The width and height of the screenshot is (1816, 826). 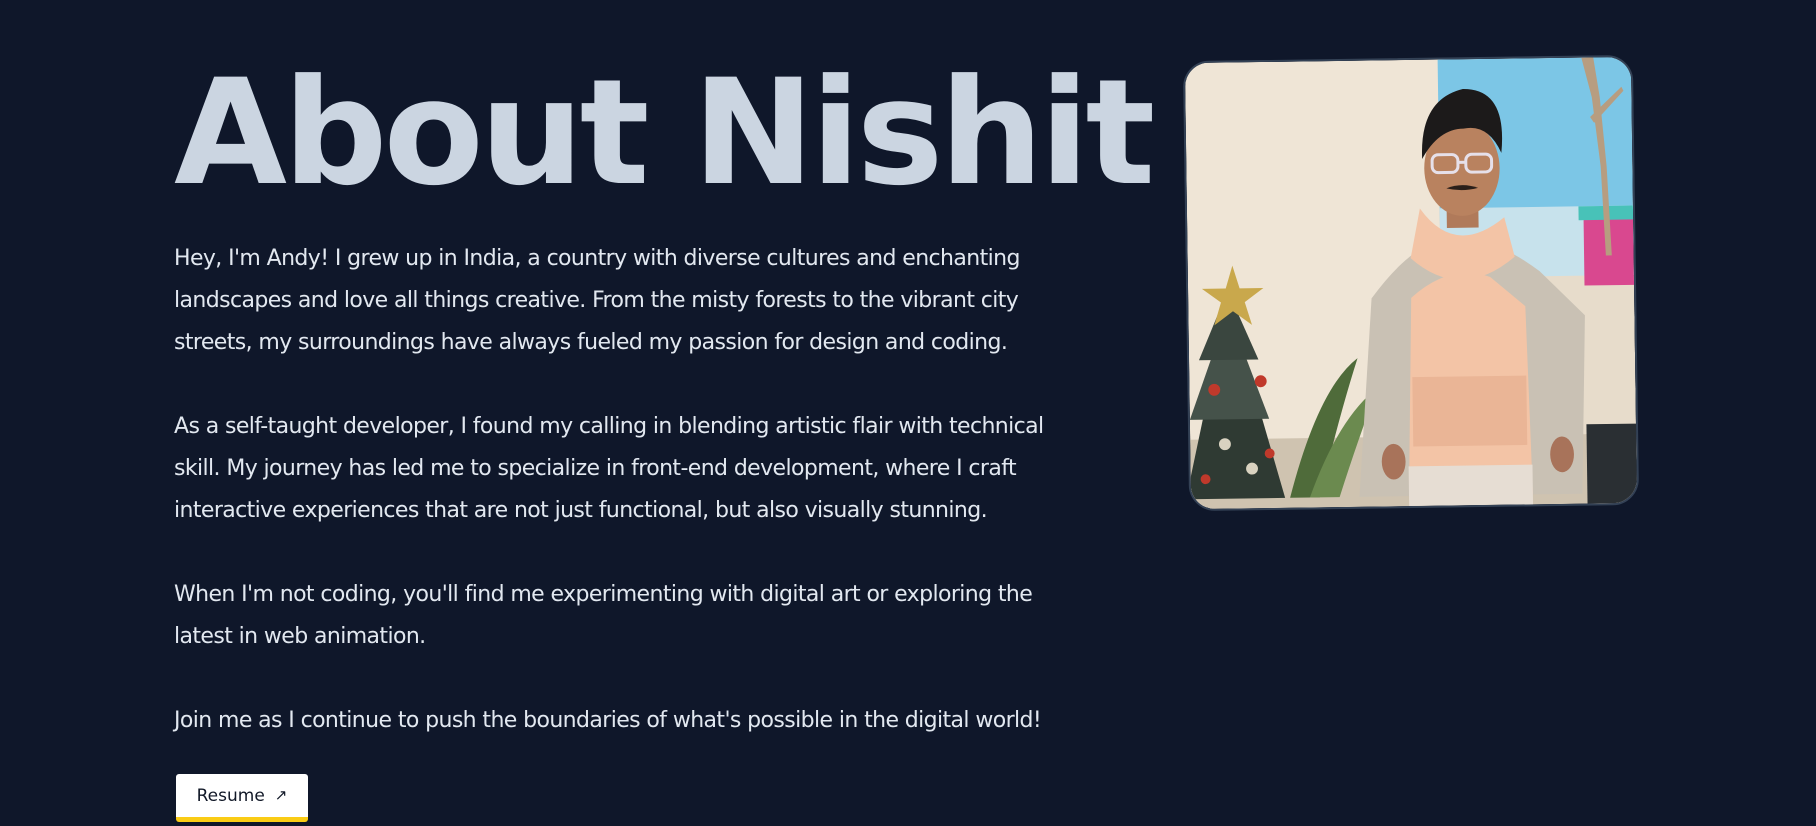 I want to click on profile-photo-illustration, so click(x=1411, y=283).